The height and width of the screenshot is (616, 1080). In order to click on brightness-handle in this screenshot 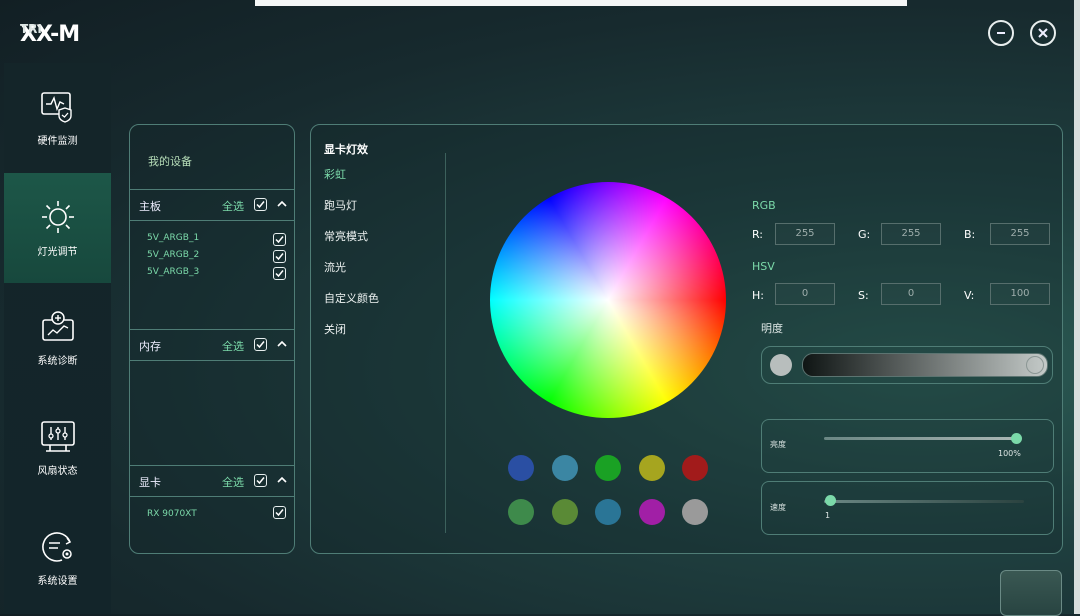, I will do `click(1016, 438)`.